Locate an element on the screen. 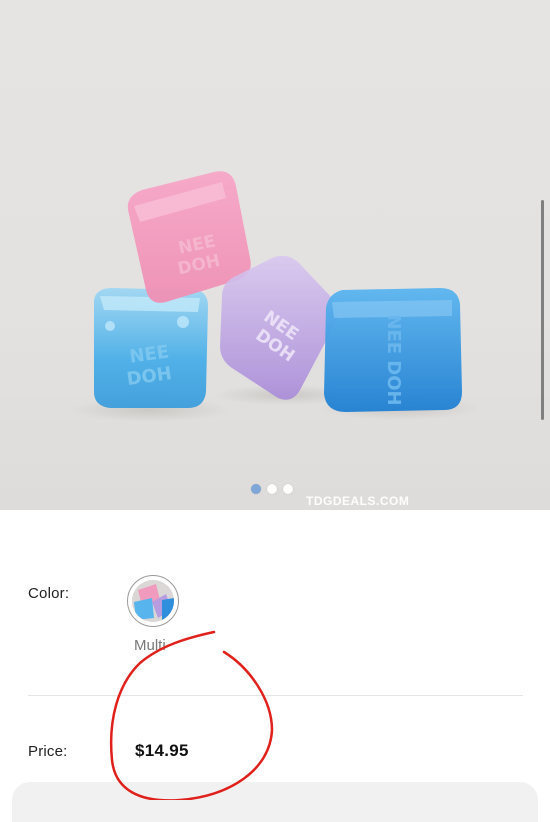 This screenshot has height=822, width=550. divider is located at coordinates (275, 695).